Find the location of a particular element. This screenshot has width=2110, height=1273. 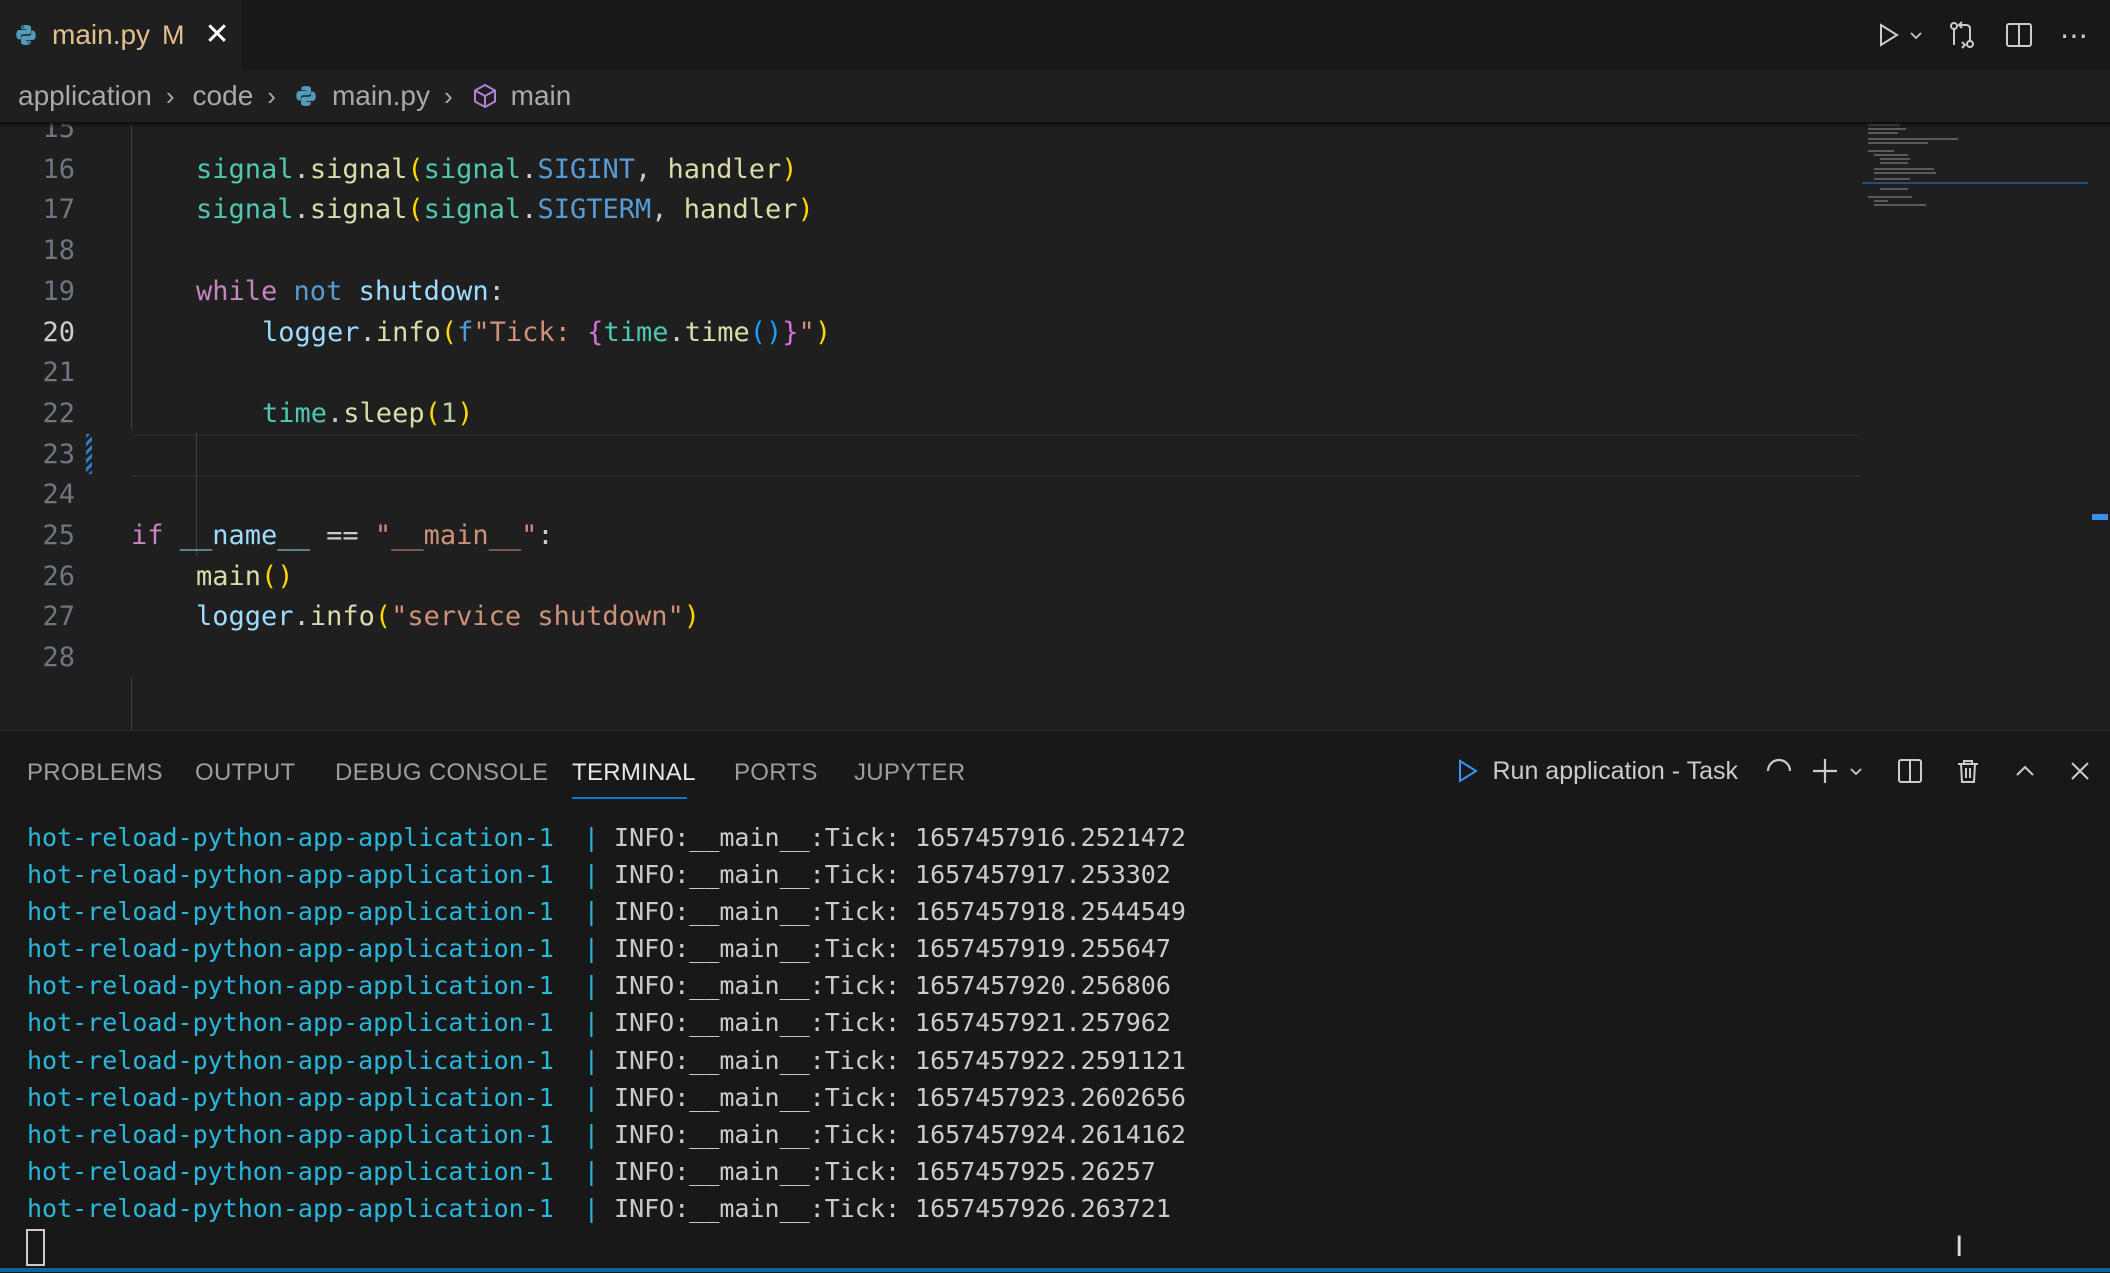

code-token: == is located at coordinates (342, 535).